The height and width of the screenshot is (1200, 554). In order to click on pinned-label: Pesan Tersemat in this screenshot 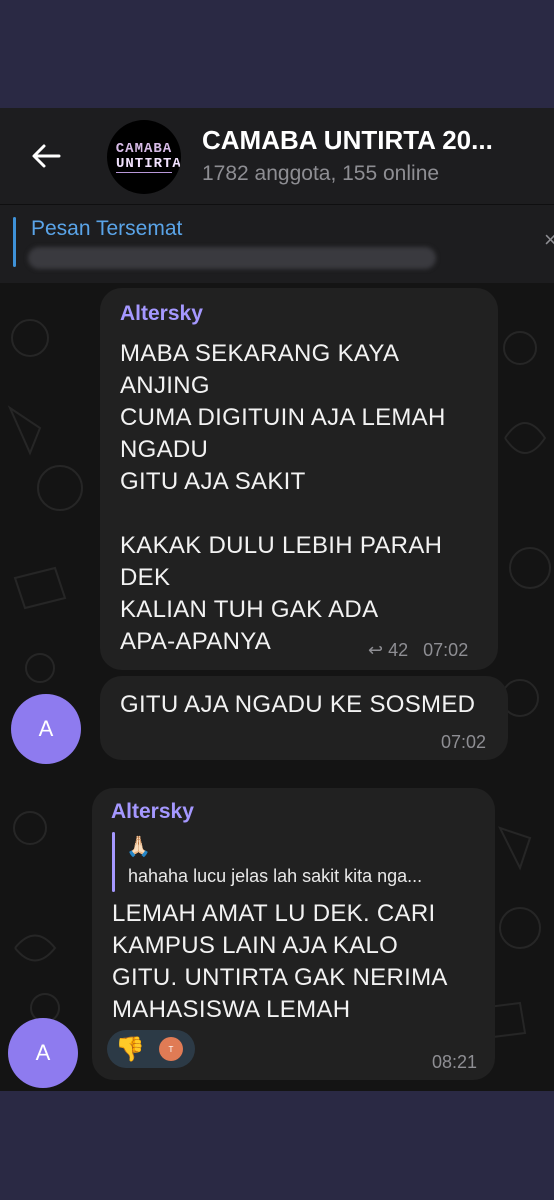, I will do `click(107, 228)`.